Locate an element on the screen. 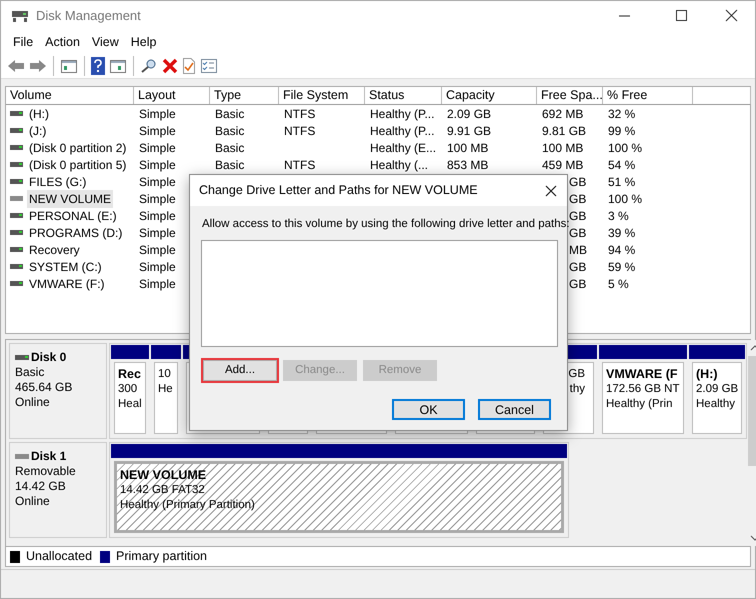 This screenshot has width=756, height=599. partition-detail: 10 is located at coordinates (165, 374).